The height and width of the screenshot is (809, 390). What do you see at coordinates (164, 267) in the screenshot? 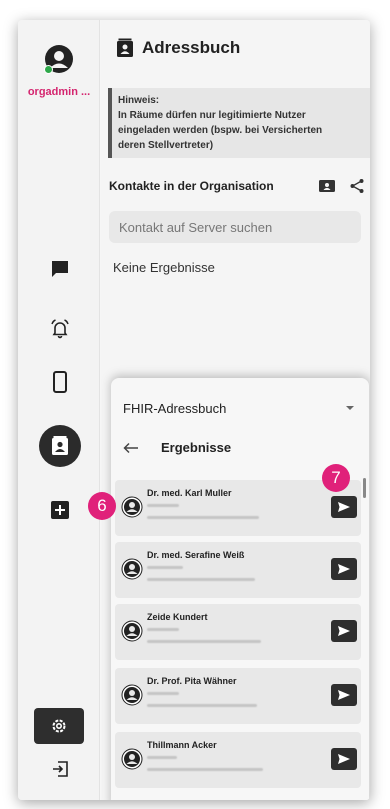
I see `no-results-text: Keine Ergebnisse` at bounding box center [164, 267].